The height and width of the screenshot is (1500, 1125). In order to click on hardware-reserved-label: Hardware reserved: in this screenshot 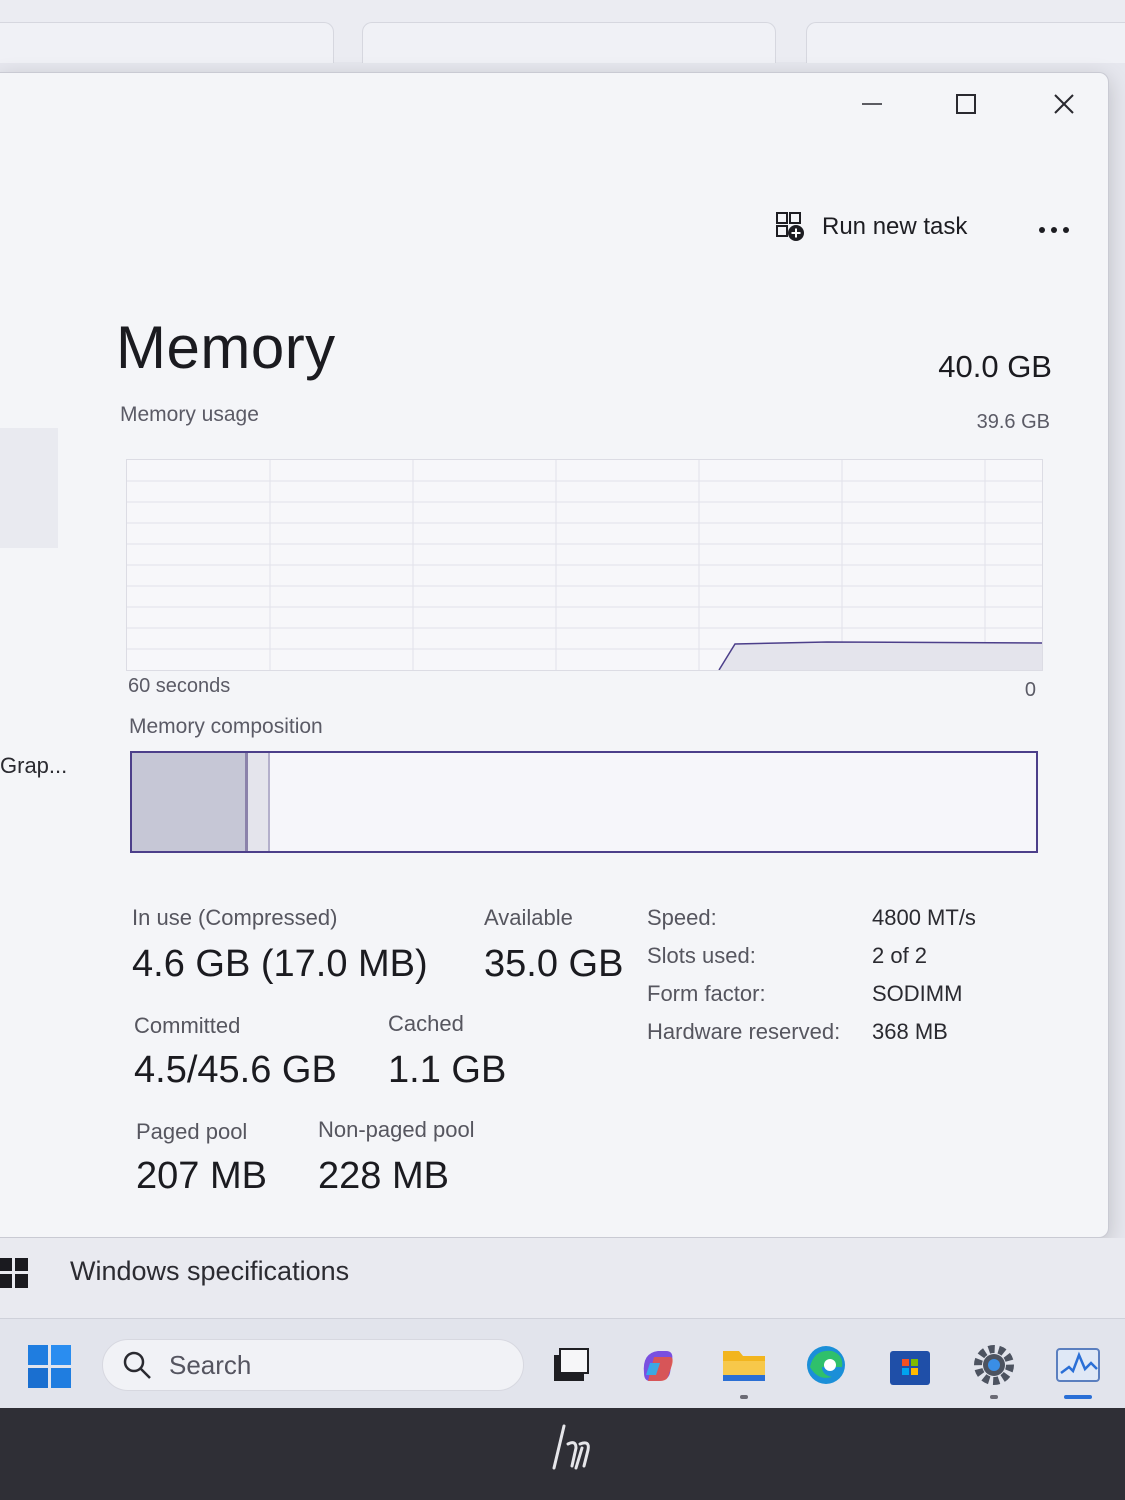, I will do `click(744, 1031)`.